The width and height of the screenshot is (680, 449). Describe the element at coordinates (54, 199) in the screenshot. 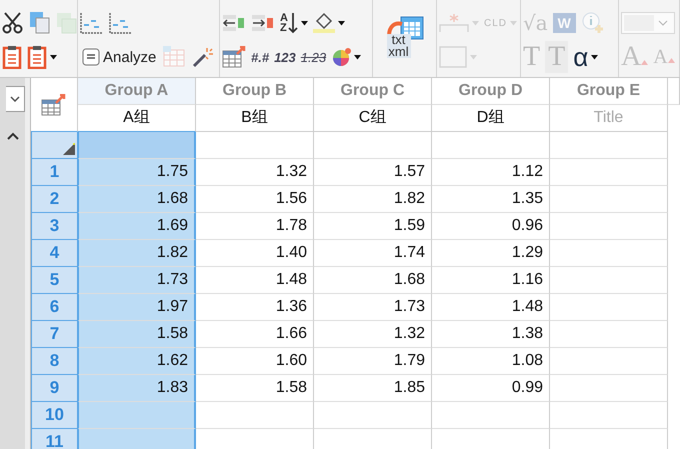

I see `row-header: 2` at that location.